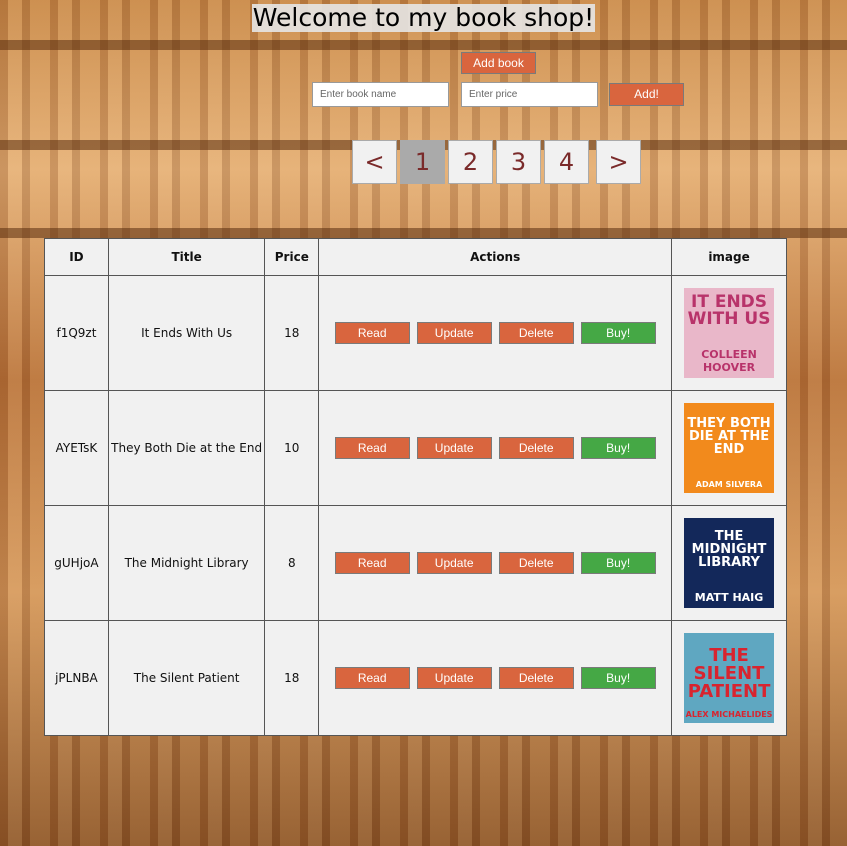 Image resolution: width=847 pixels, height=846 pixels. Describe the element at coordinates (618, 162) in the screenshot. I see `next-page-button: >` at that location.